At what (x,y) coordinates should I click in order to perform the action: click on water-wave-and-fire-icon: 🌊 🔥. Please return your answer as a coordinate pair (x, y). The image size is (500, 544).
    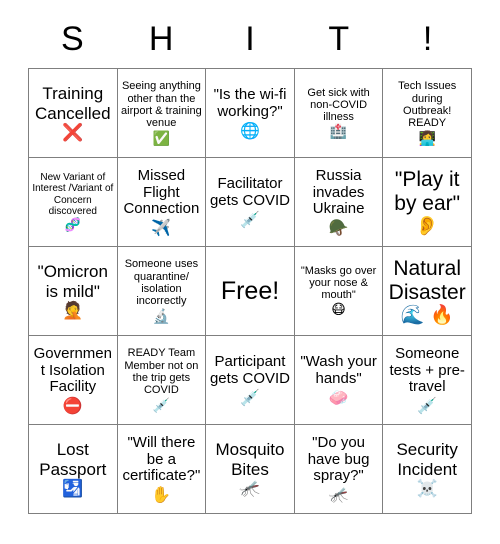
    Looking at the image, I should click on (427, 315).